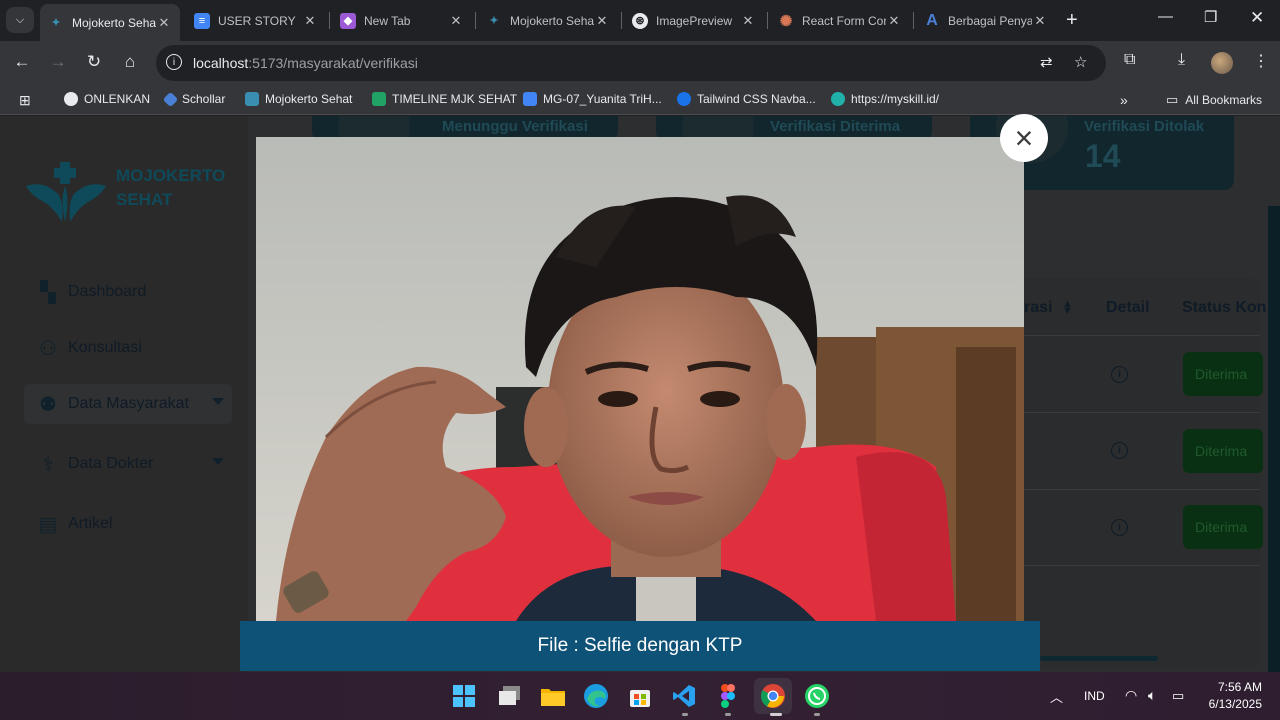 This screenshot has width=1280, height=720. Describe the element at coordinates (128, 524) in the screenshot. I see `sidebar-item-artikel: ▤ Artikel` at that location.